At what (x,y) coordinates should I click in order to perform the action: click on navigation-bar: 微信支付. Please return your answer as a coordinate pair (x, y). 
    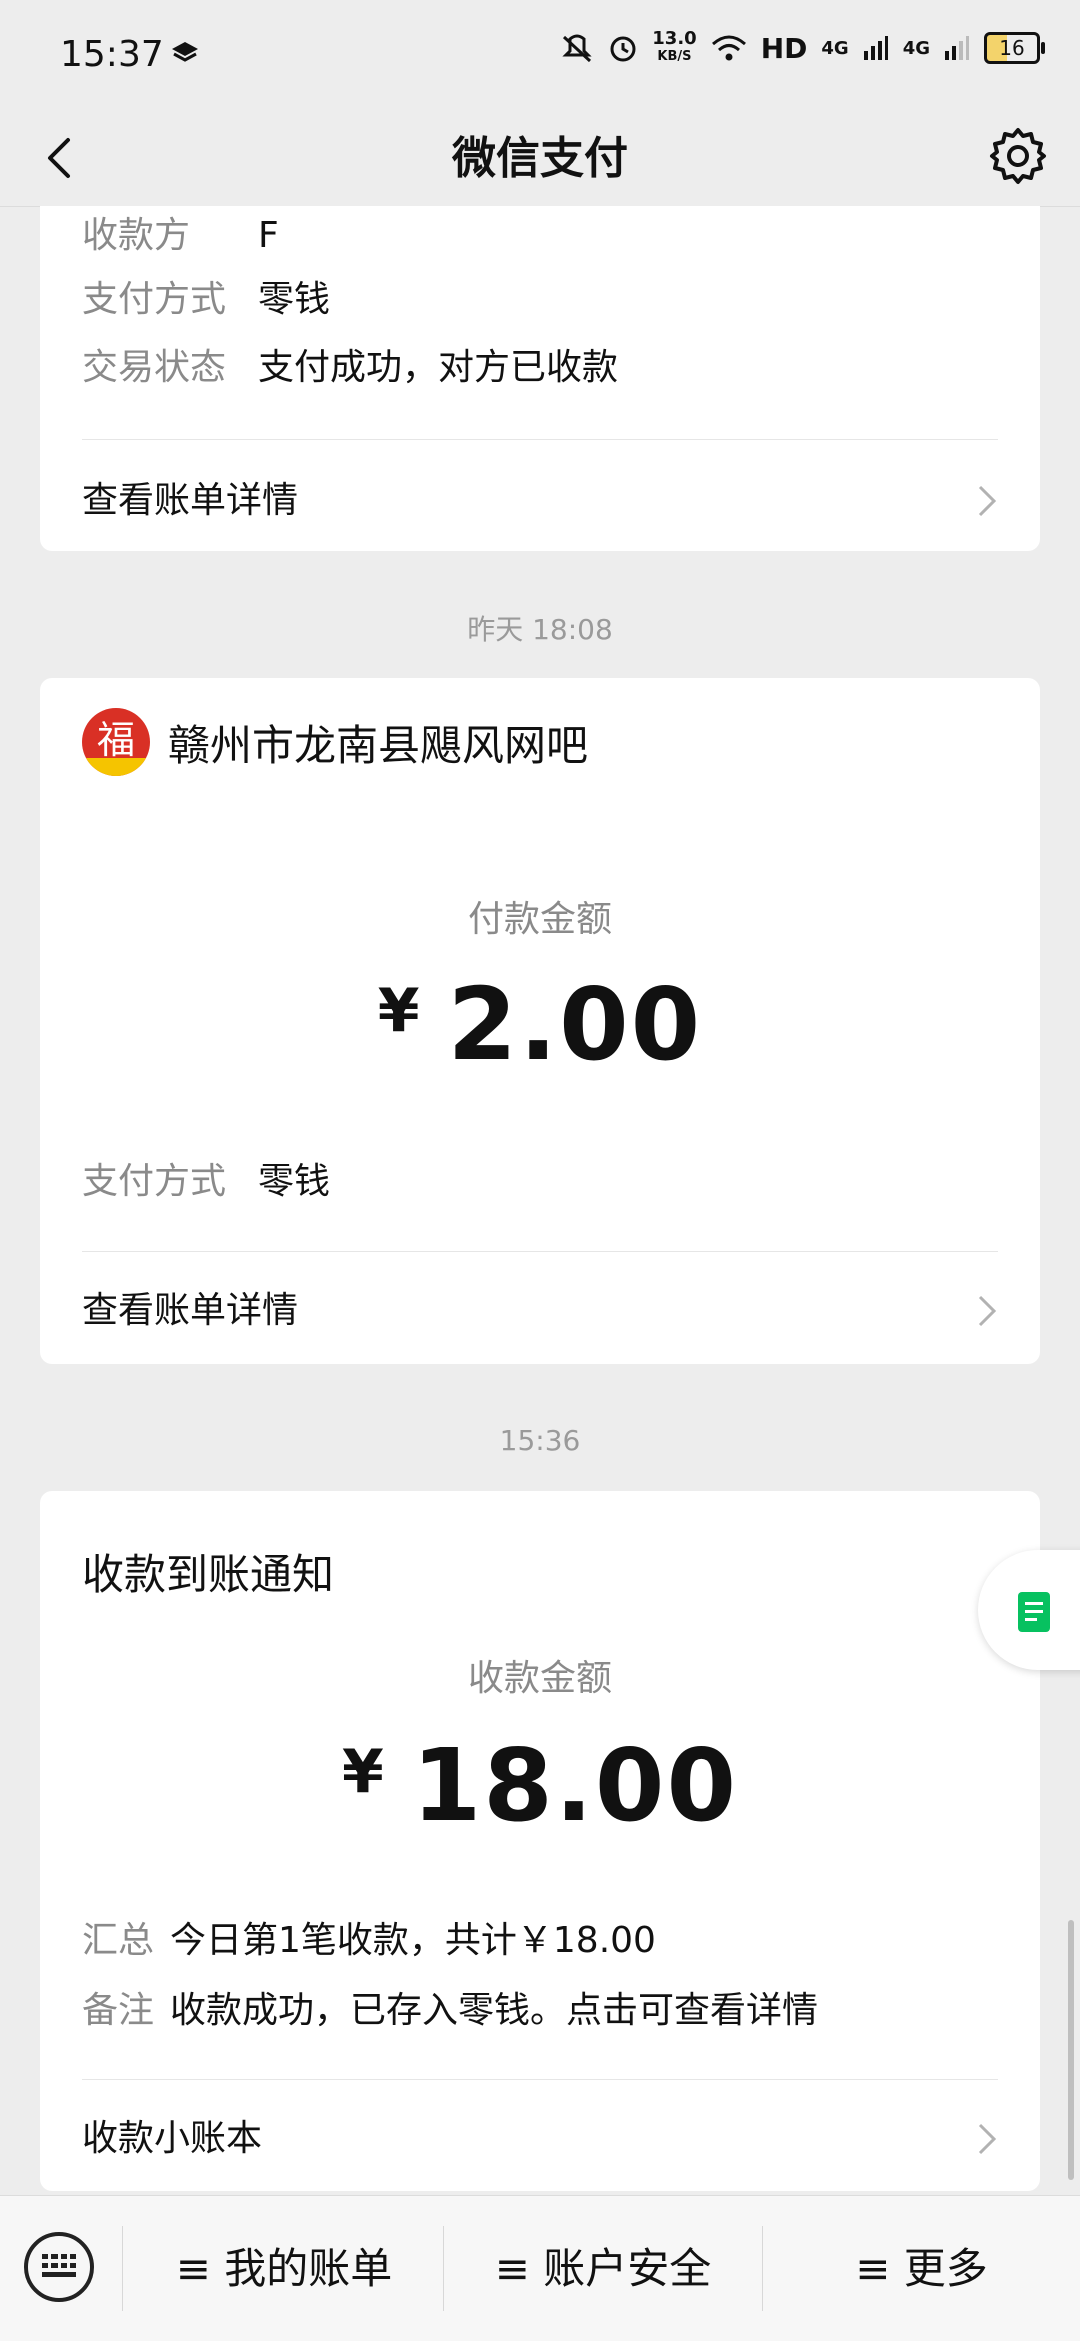
    Looking at the image, I should click on (540, 158).